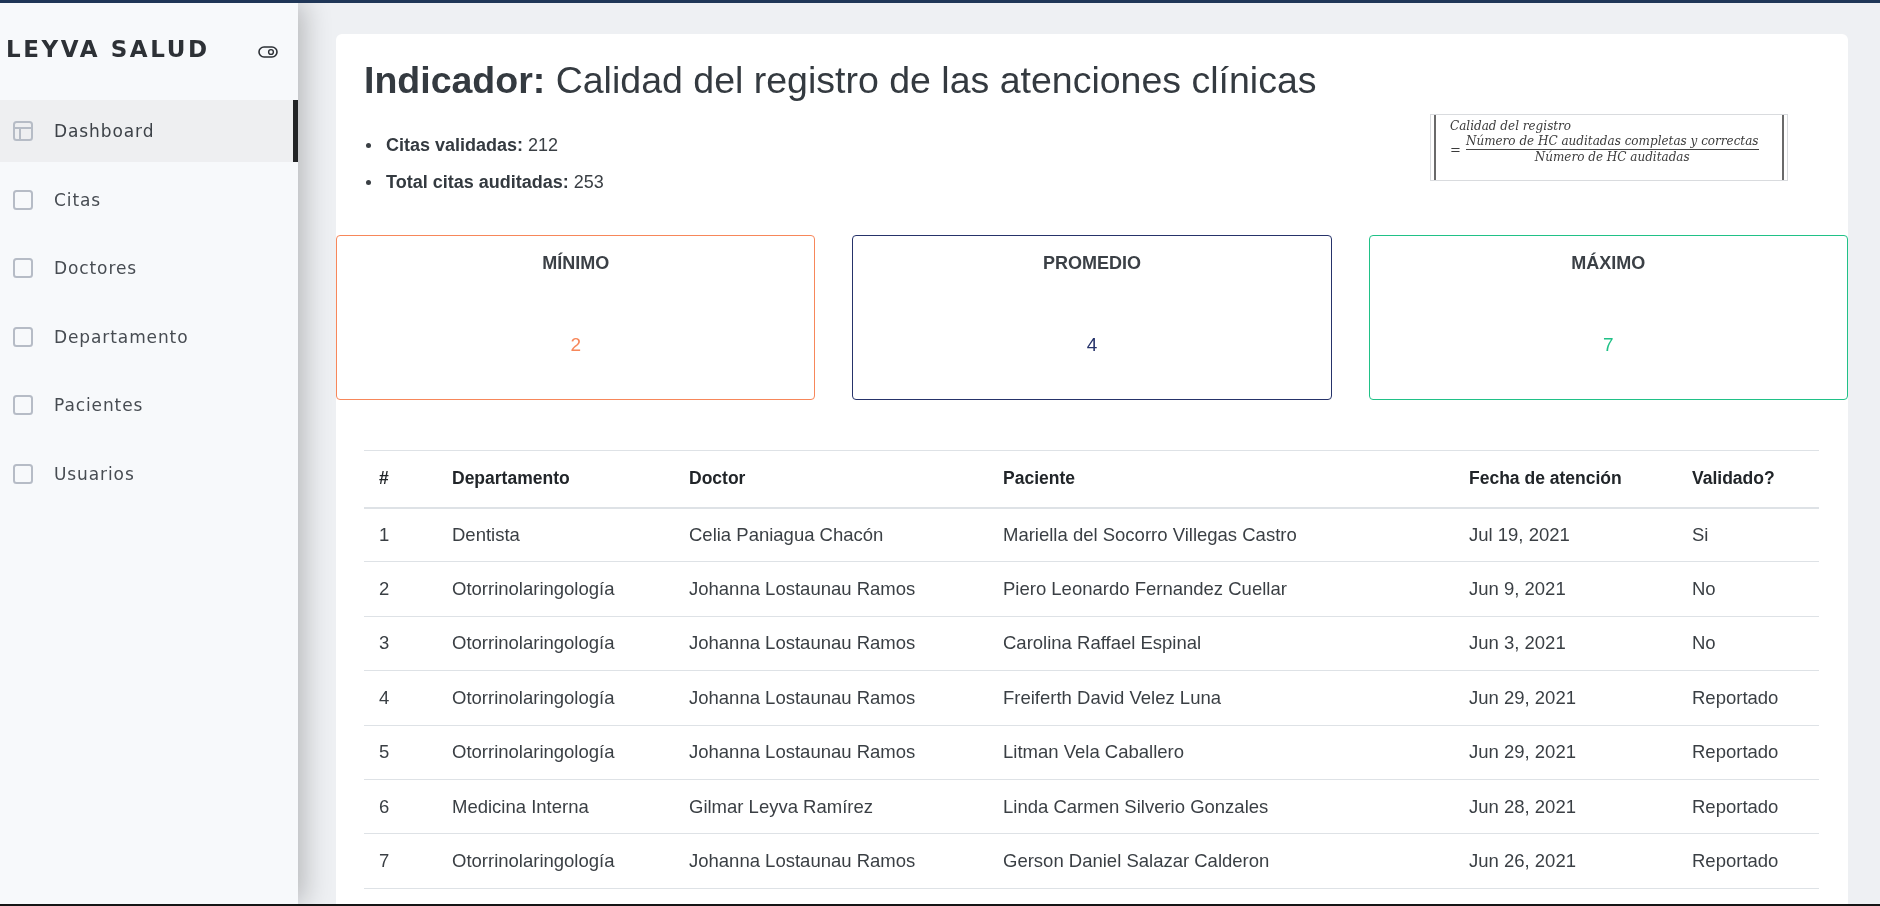 This screenshot has height=906, width=1880. I want to click on layout-icon, so click(23, 131).